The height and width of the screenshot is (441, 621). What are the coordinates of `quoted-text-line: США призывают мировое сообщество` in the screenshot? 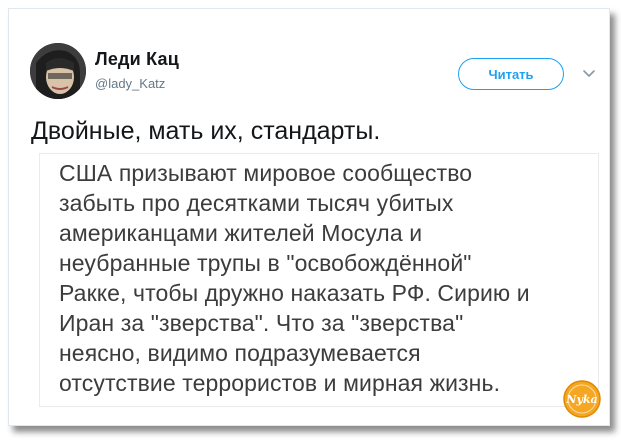 It's located at (266, 173).